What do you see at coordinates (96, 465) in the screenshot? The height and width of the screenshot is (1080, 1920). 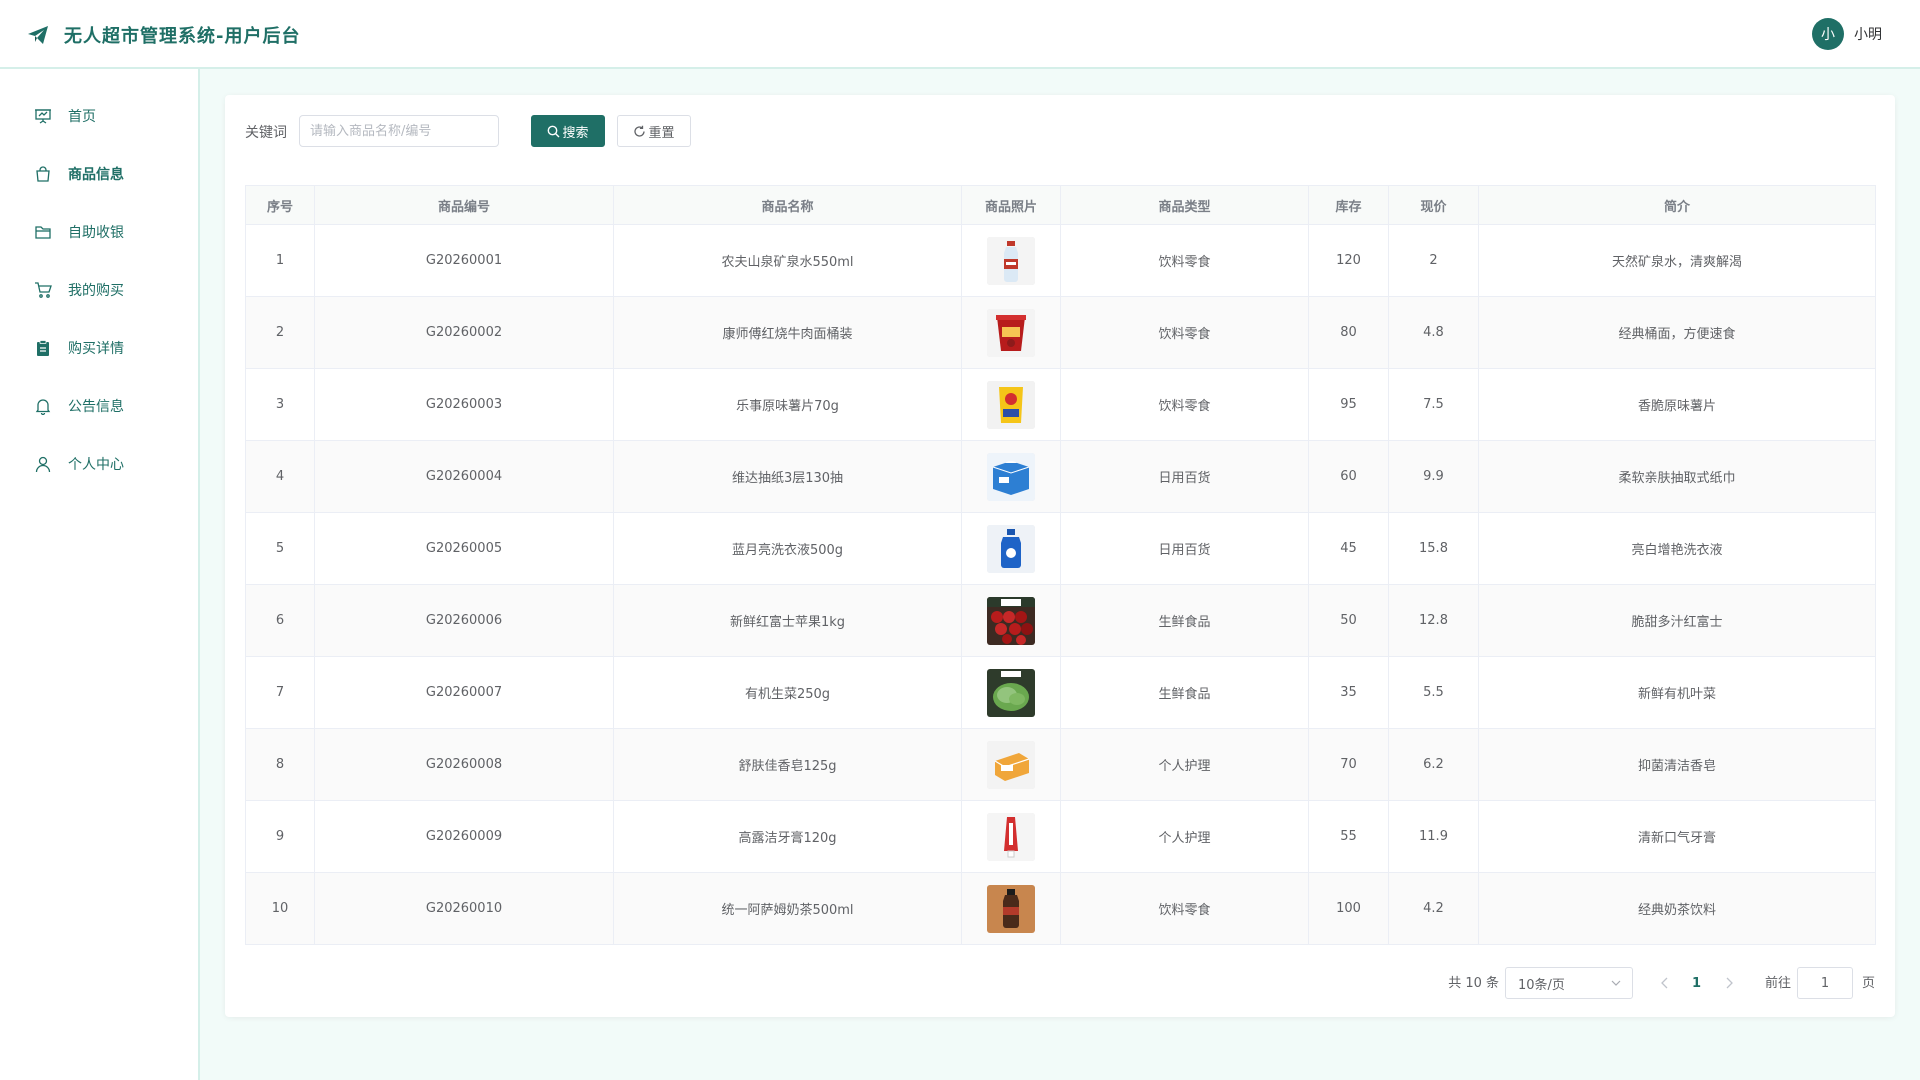 I see `sidebar-item-label: 个人中心` at bounding box center [96, 465].